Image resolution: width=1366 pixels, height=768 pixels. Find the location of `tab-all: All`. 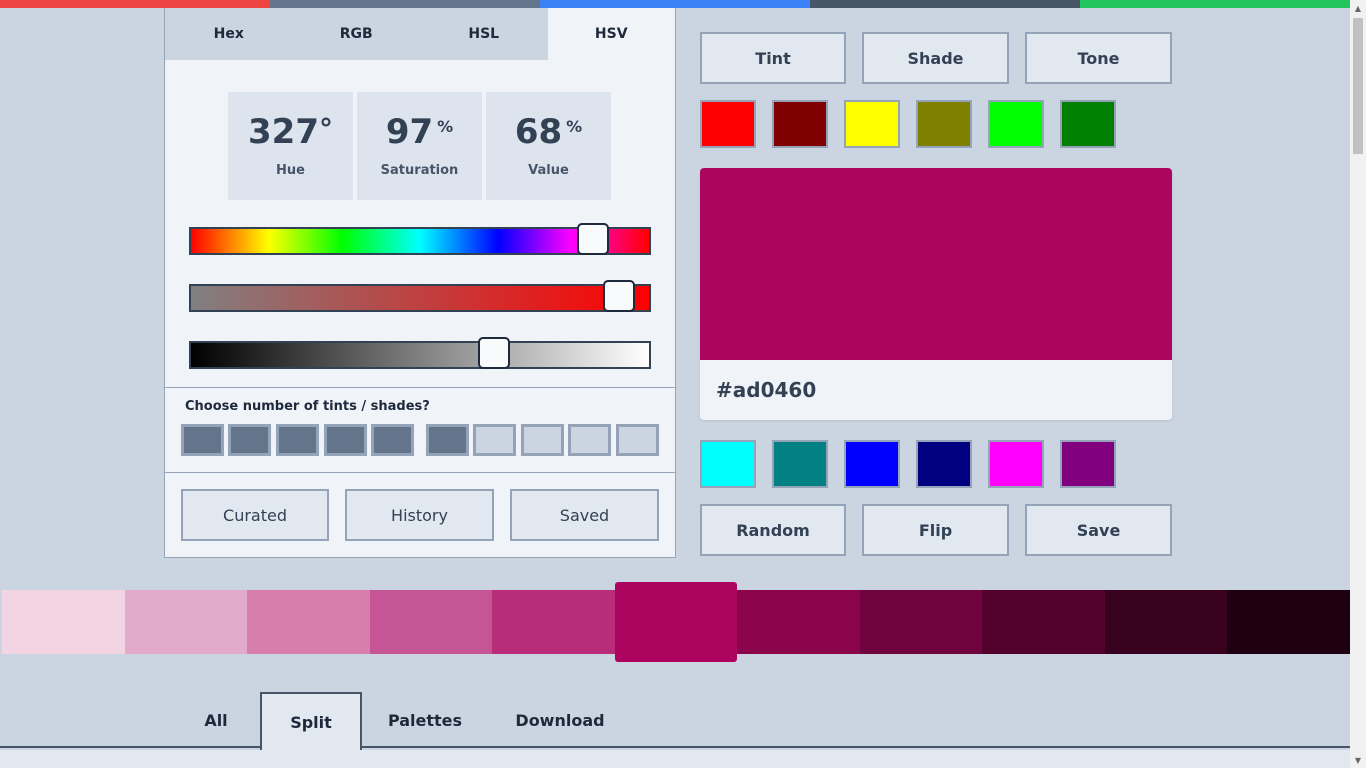

tab-all: All is located at coordinates (216, 720).